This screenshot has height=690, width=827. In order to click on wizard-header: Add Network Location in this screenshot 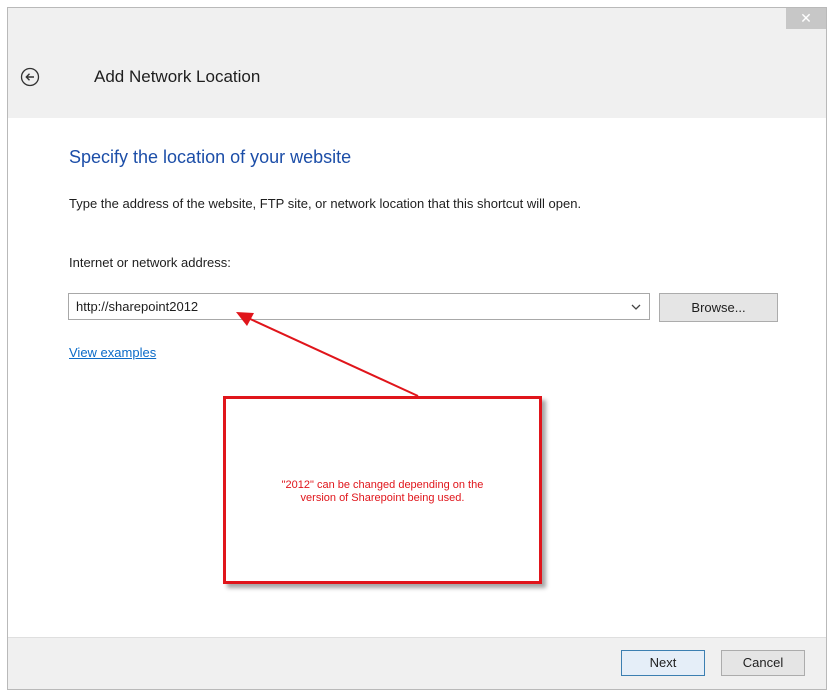, I will do `click(417, 80)`.